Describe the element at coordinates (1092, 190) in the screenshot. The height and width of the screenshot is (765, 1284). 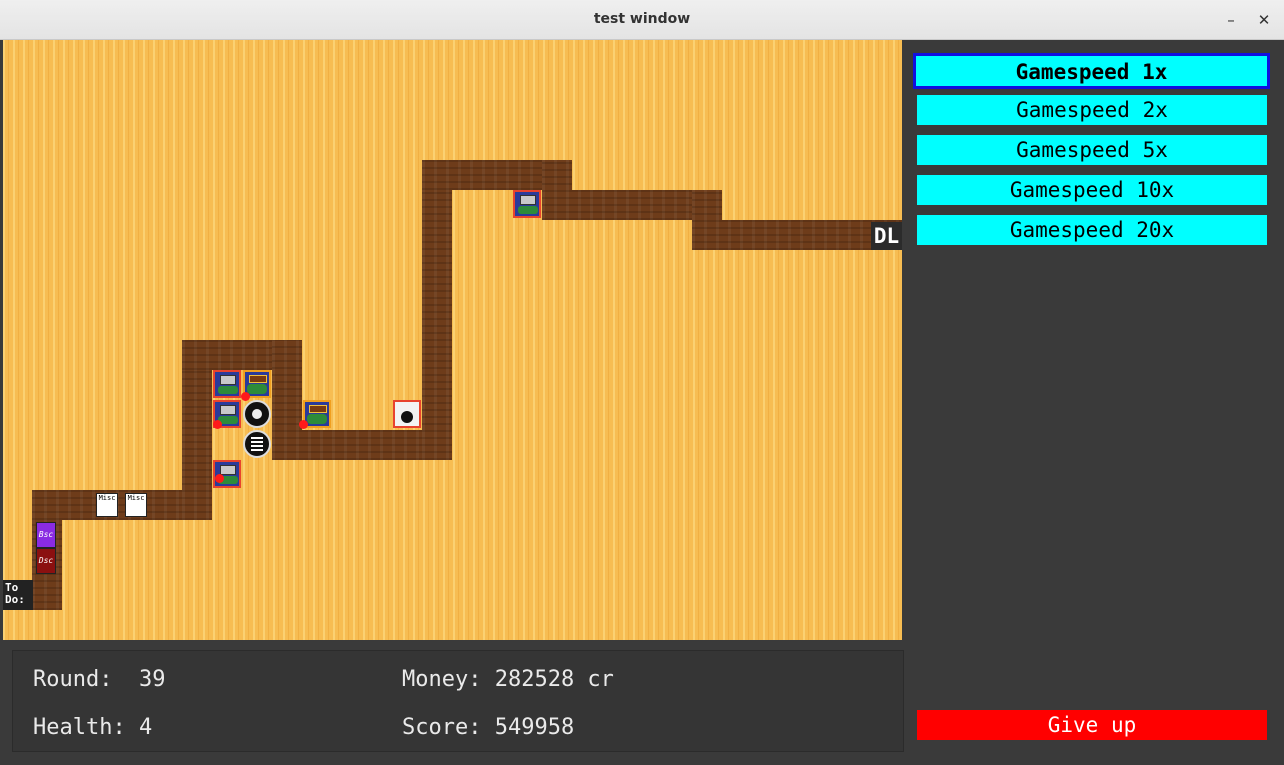
I see `gamespeed-10x-button: Gamespeed 10x` at that location.